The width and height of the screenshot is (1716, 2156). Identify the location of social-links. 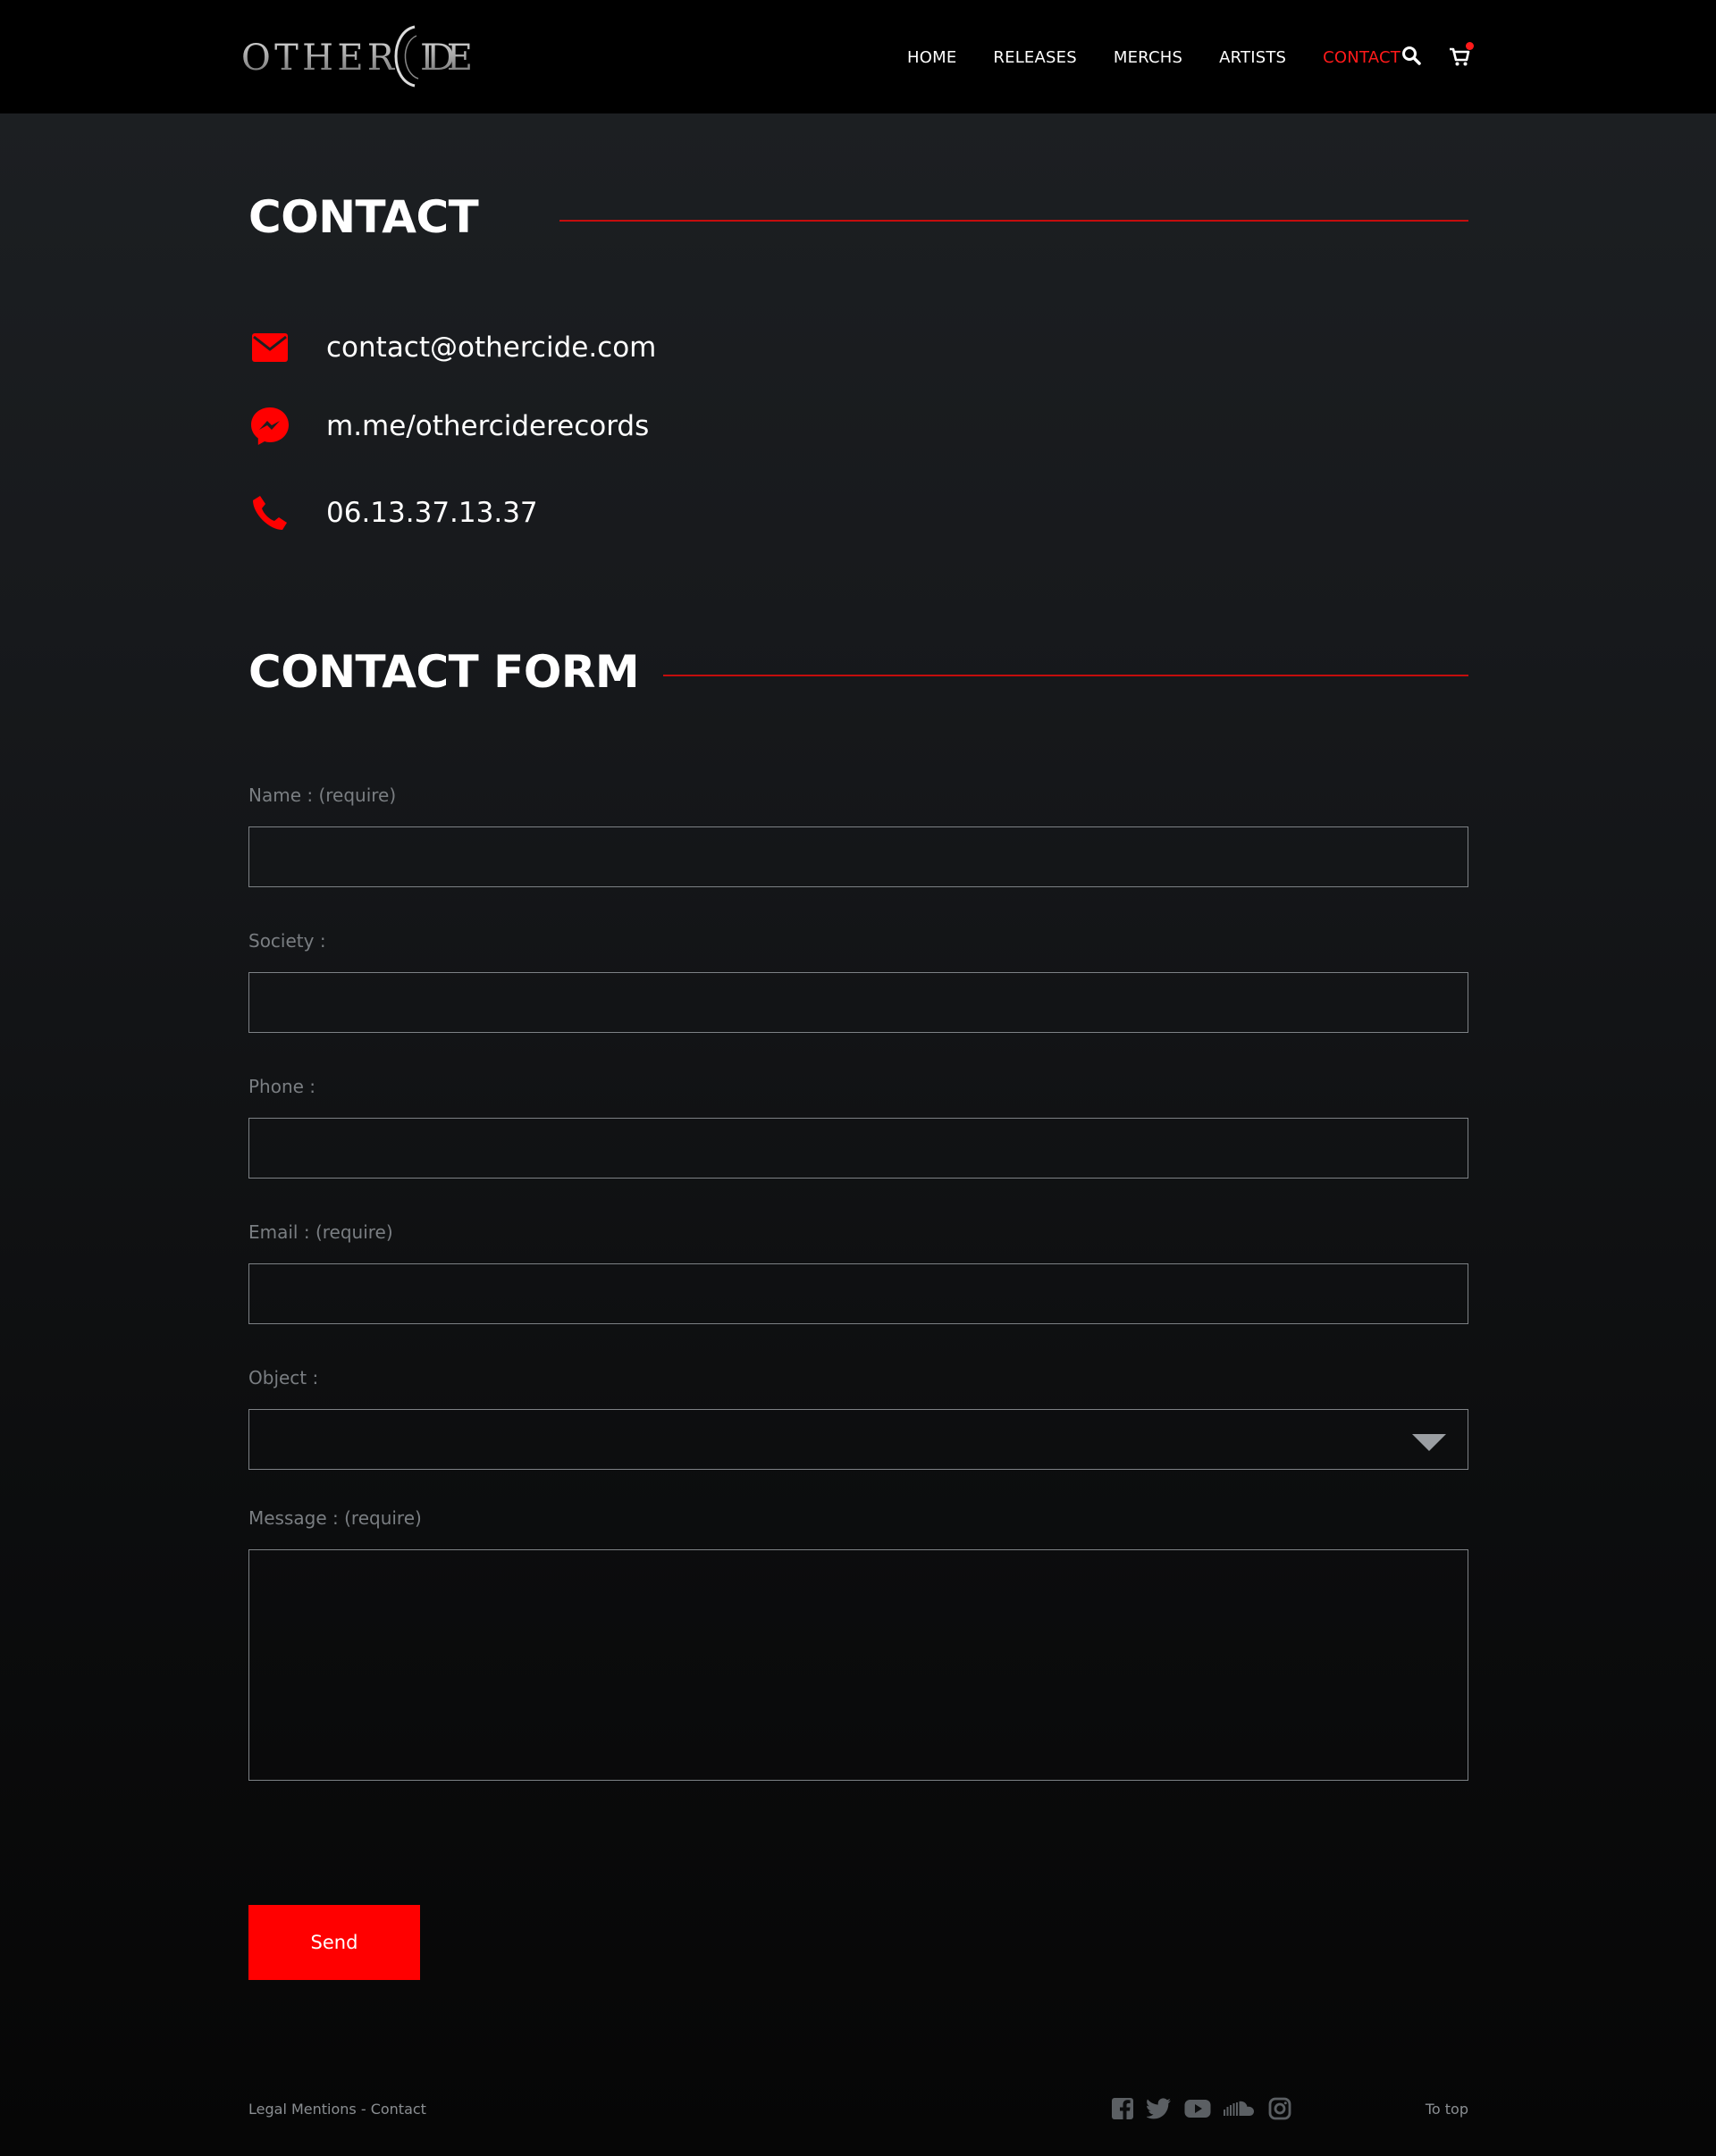
(1207, 2109).